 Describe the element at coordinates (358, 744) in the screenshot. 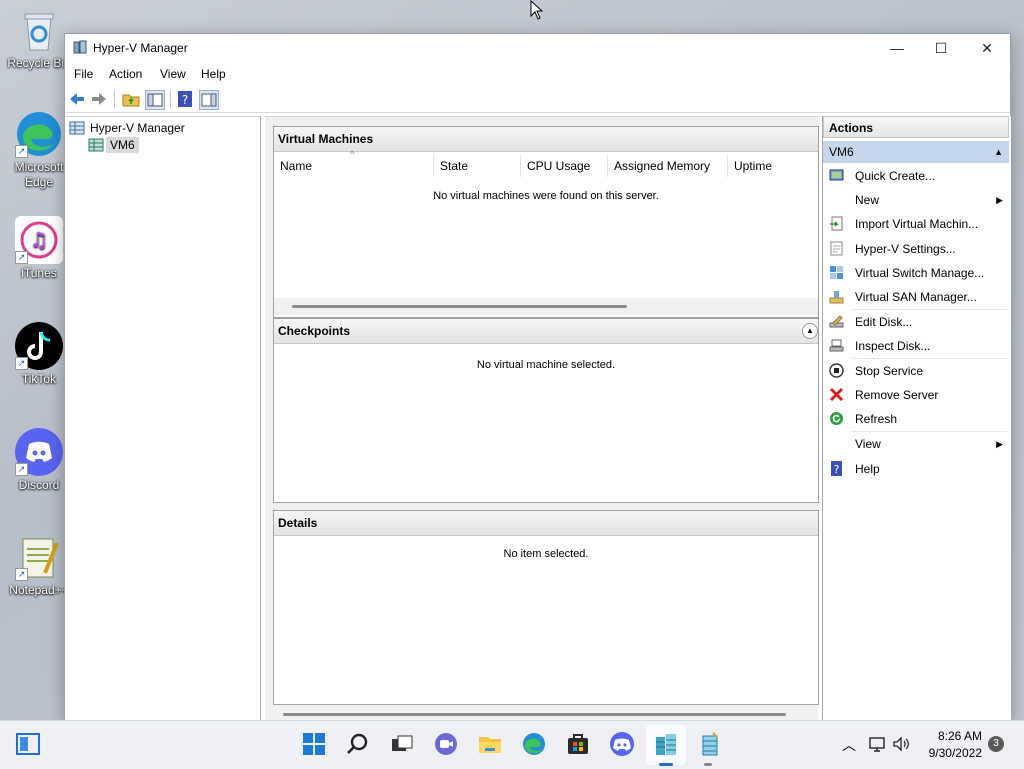

I see `search-icon` at that location.